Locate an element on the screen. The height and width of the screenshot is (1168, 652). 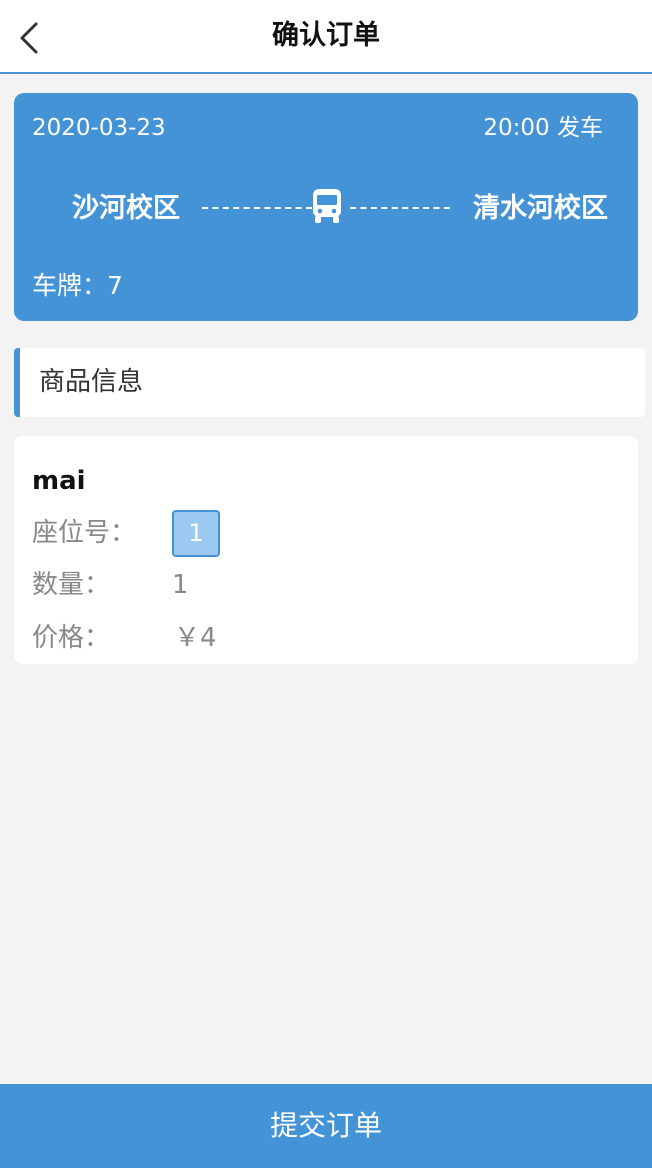
price-label: 价格： is located at coordinates (71, 638).